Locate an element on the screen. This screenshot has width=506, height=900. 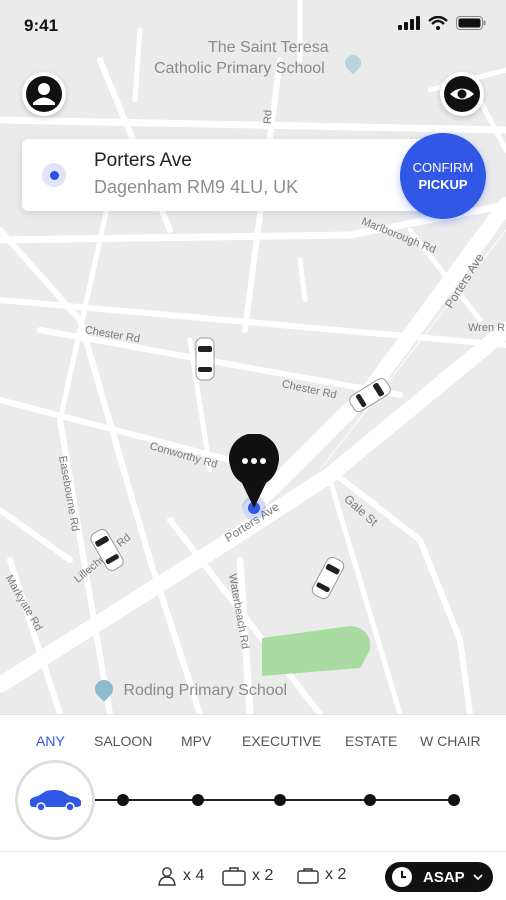
address-city: Dagenham RM9 4LU, UK is located at coordinates (196, 187).